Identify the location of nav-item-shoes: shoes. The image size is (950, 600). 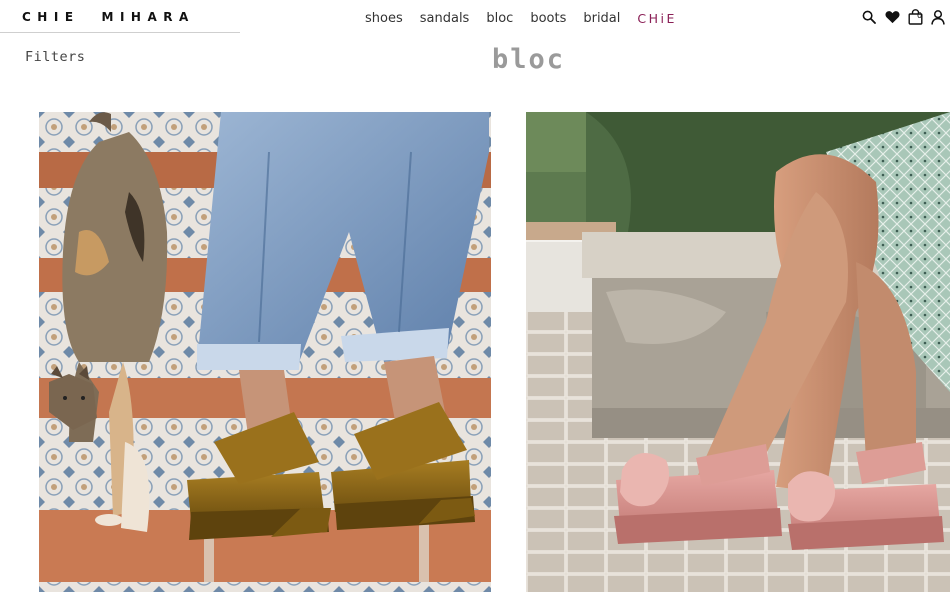
(384, 18).